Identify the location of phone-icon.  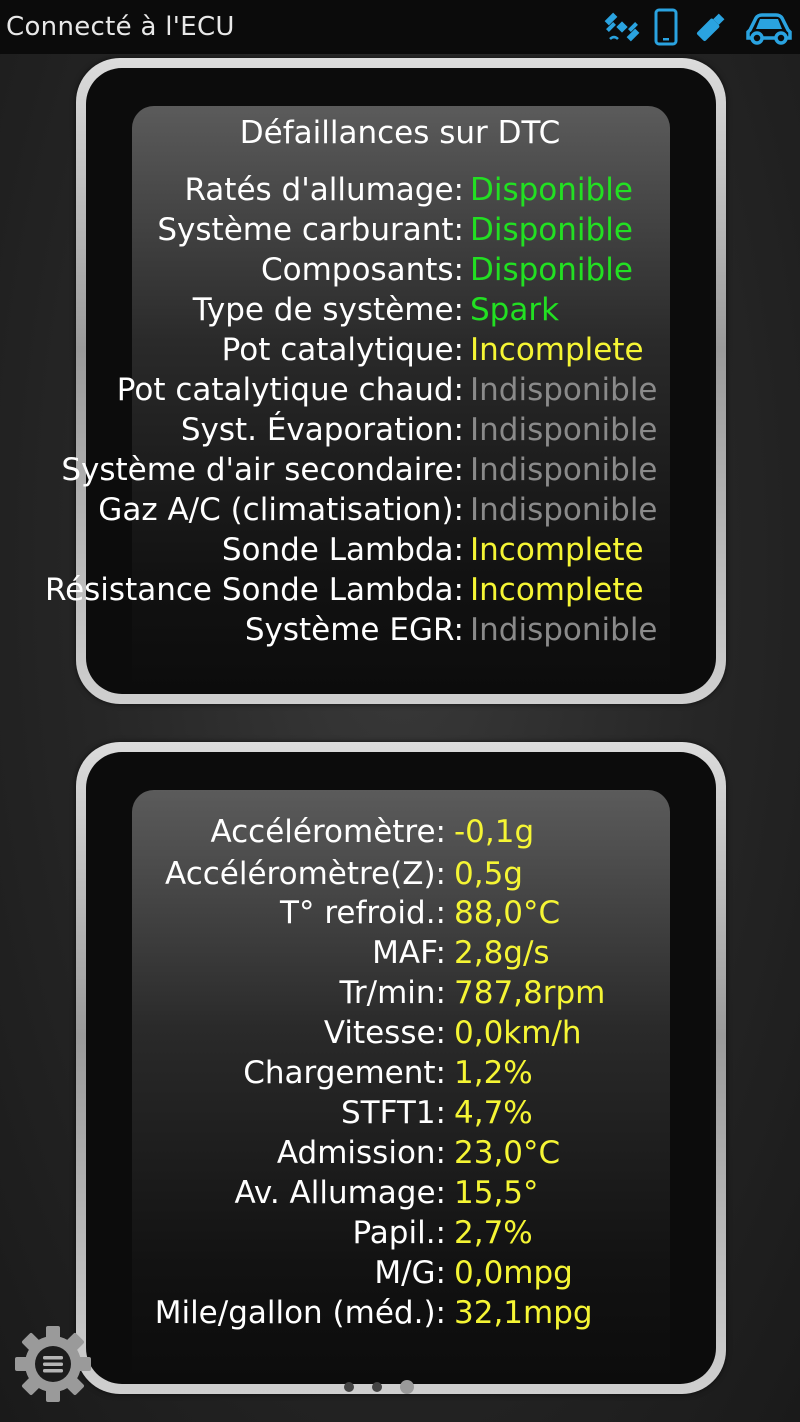
(666, 27).